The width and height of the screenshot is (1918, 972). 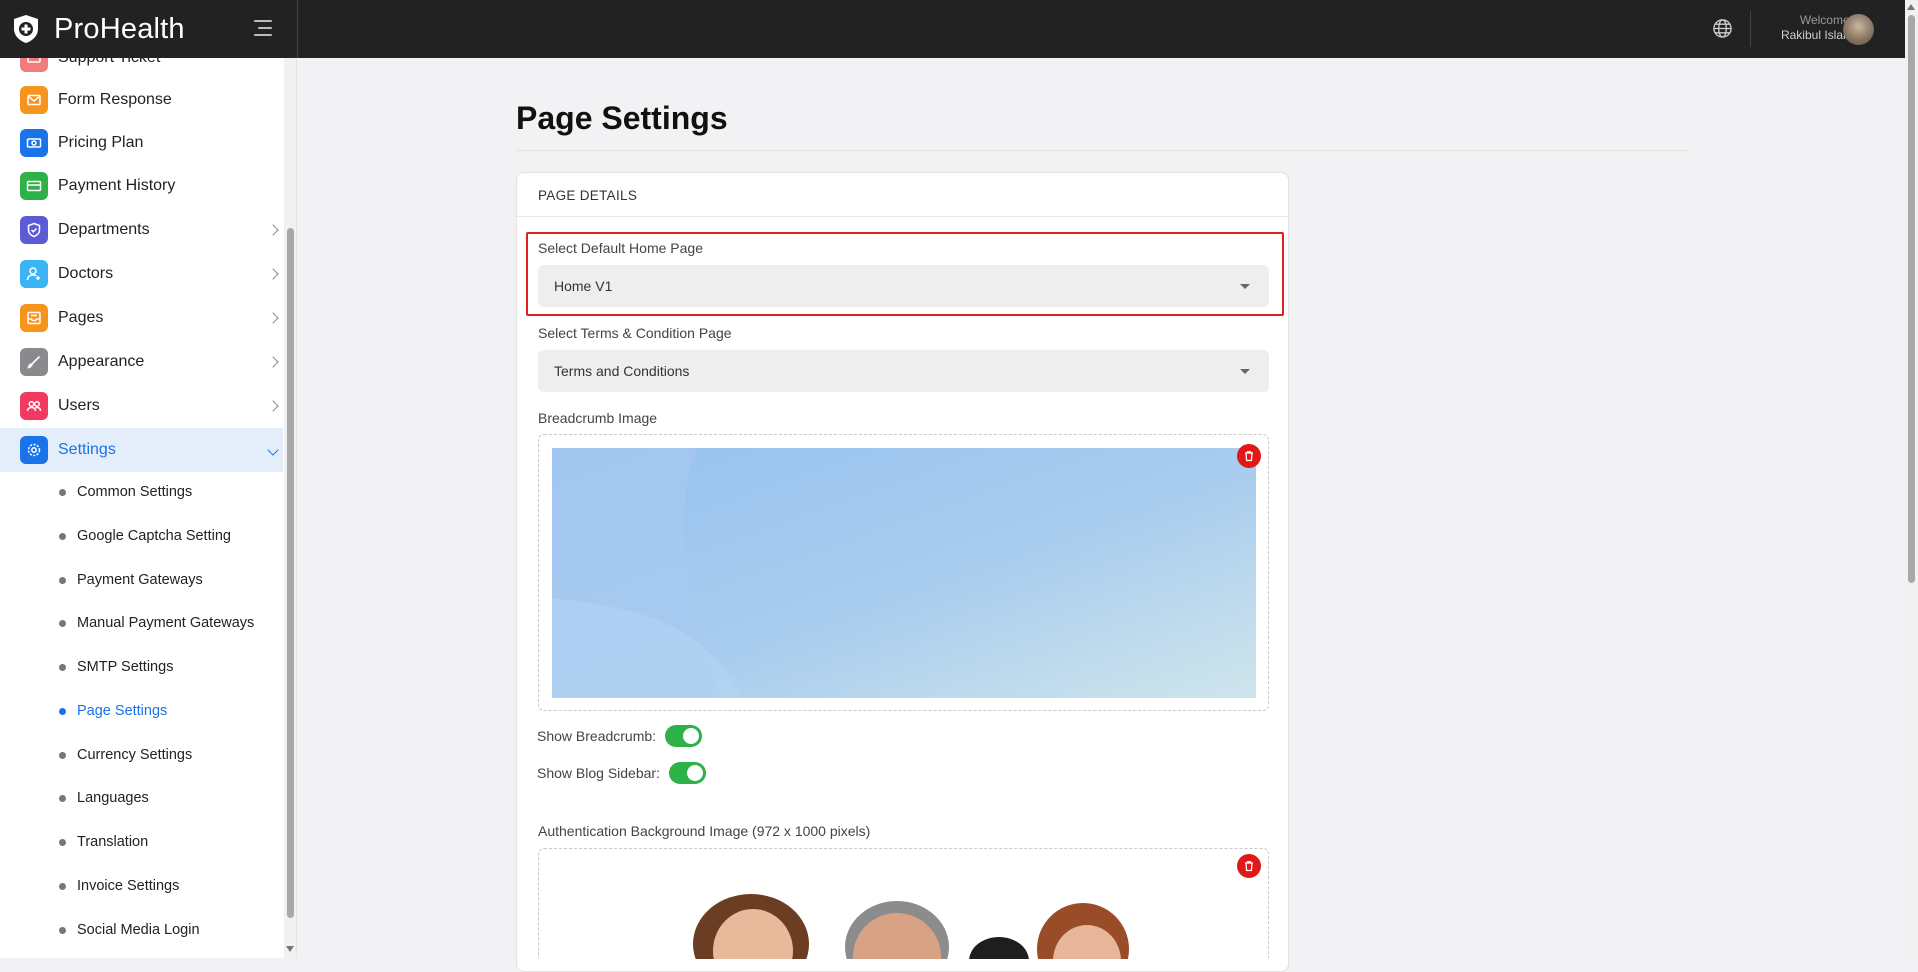 I want to click on card-header-label: PAGE DETAILS, so click(x=588, y=195).